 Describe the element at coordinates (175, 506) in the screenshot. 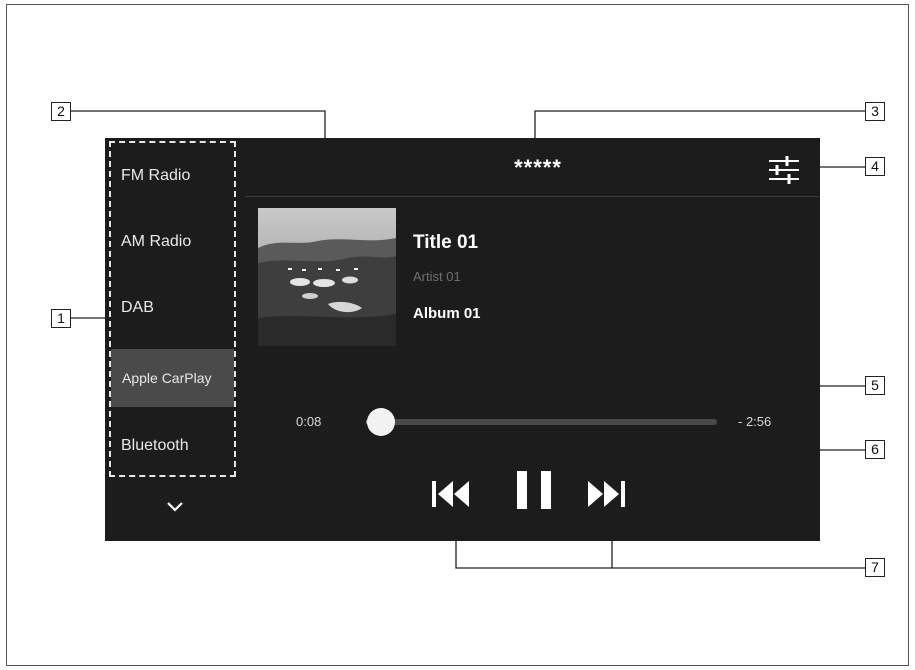

I see `chevron-down-icon` at that location.